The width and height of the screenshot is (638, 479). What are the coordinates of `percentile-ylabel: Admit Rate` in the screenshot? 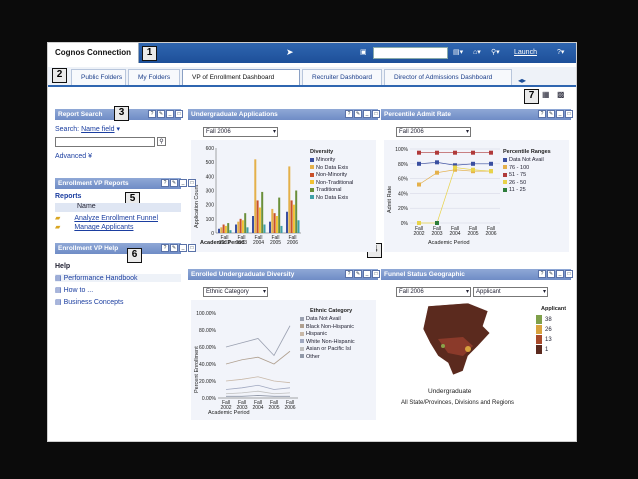 It's located at (390, 199).